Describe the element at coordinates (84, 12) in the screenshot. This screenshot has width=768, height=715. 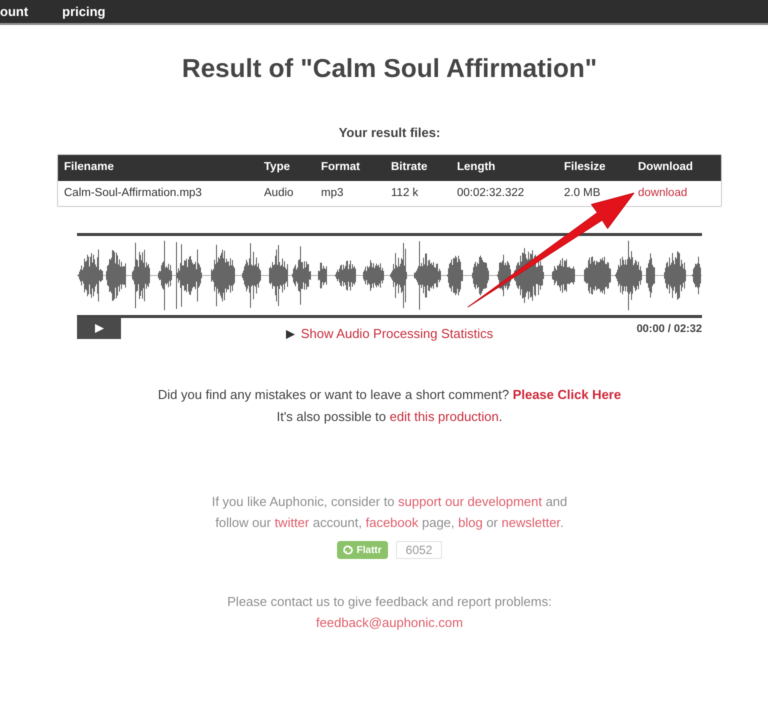
I see `nav-link: pricing` at that location.